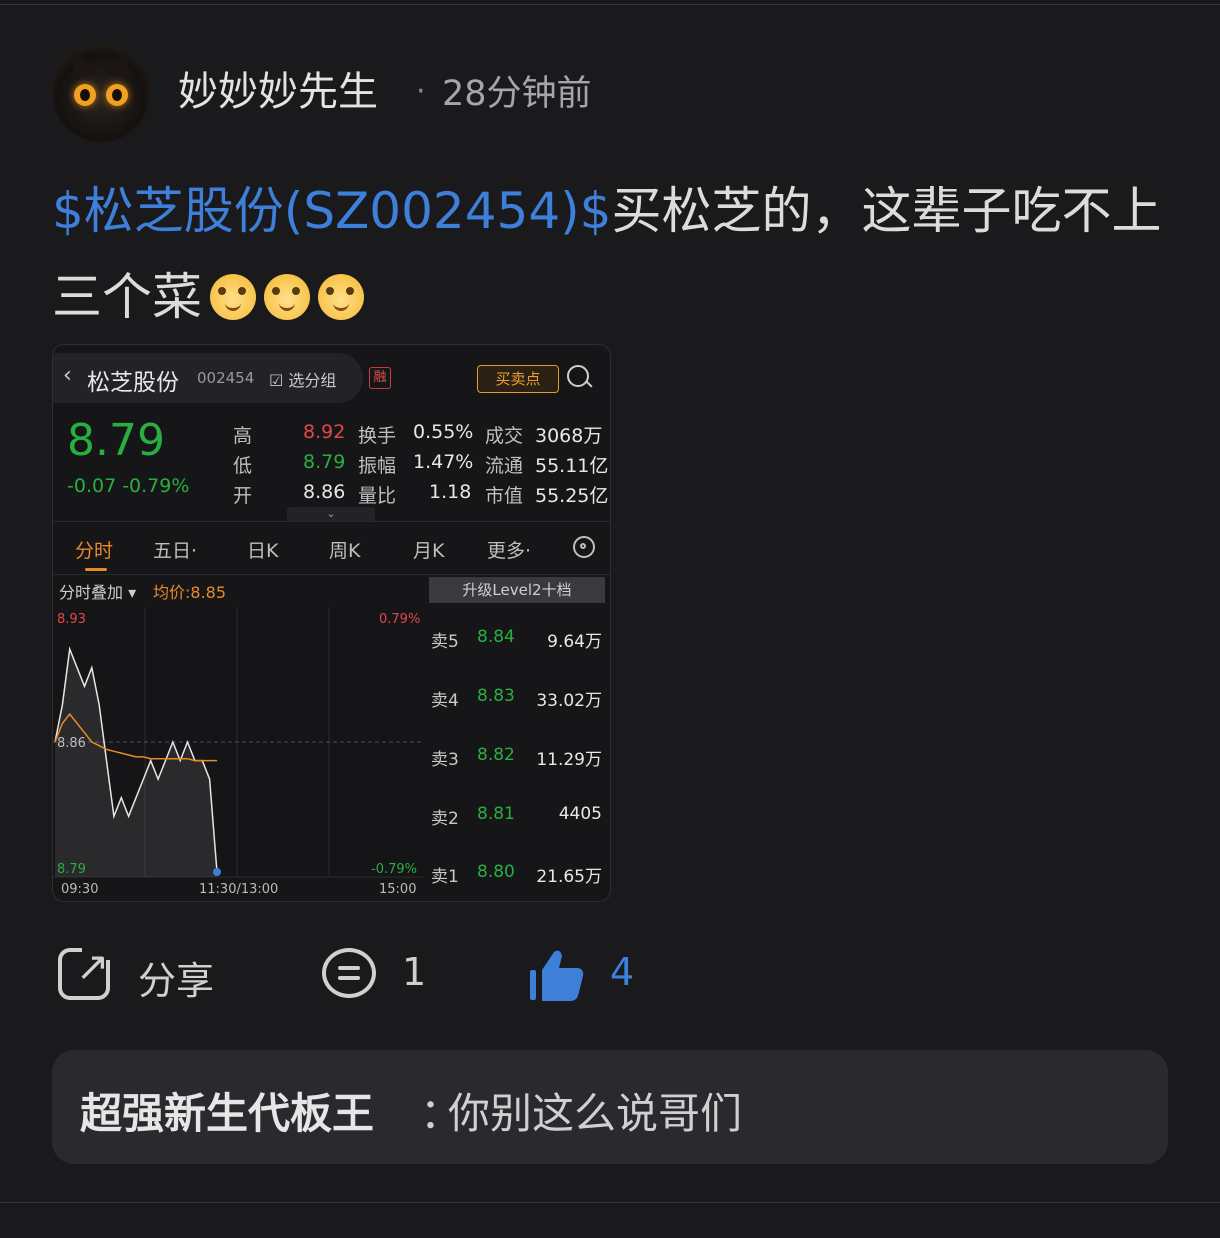 The height and width of the screenshot is (1238, 1220). Describe the element at coordinates (622, 972) in the screenshot. I see `like-count: 4` at that location.